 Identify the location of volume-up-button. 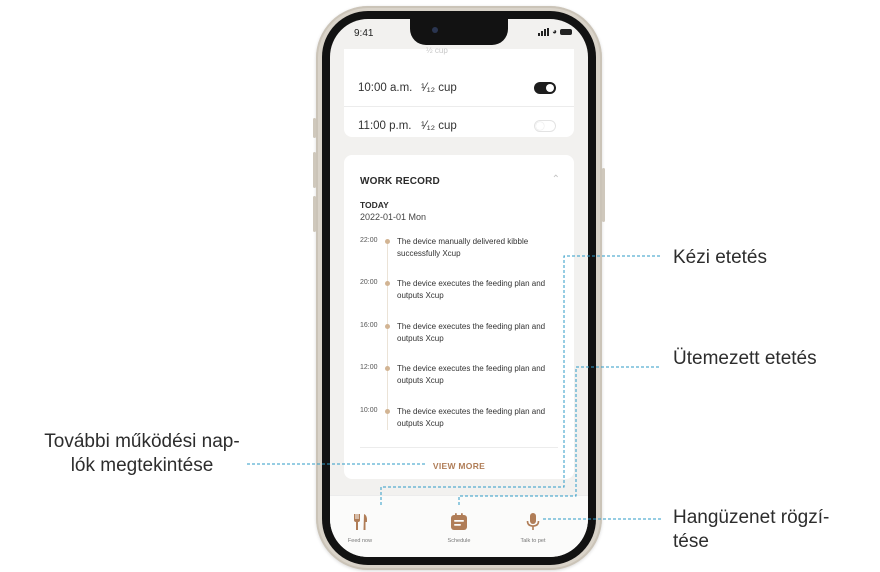
(314, 170).